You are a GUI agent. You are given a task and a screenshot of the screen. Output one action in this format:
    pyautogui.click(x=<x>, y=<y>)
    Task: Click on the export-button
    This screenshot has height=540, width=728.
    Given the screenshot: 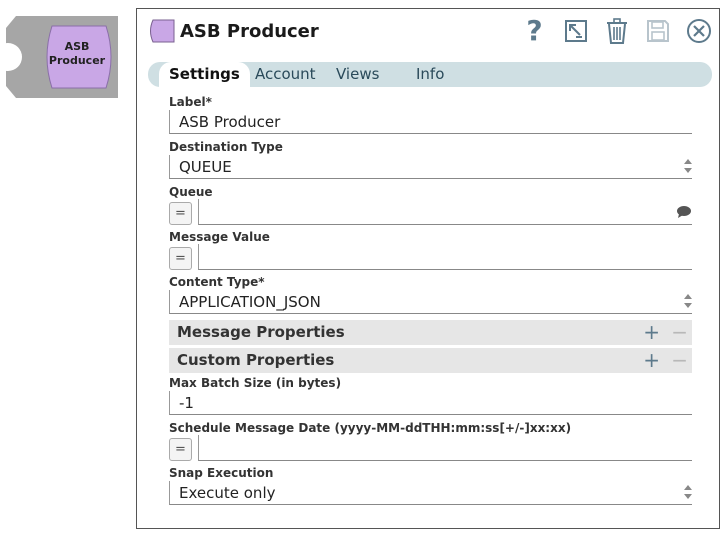 What is the action you would take?
    pyautogui.click(x=575, y=31)
    